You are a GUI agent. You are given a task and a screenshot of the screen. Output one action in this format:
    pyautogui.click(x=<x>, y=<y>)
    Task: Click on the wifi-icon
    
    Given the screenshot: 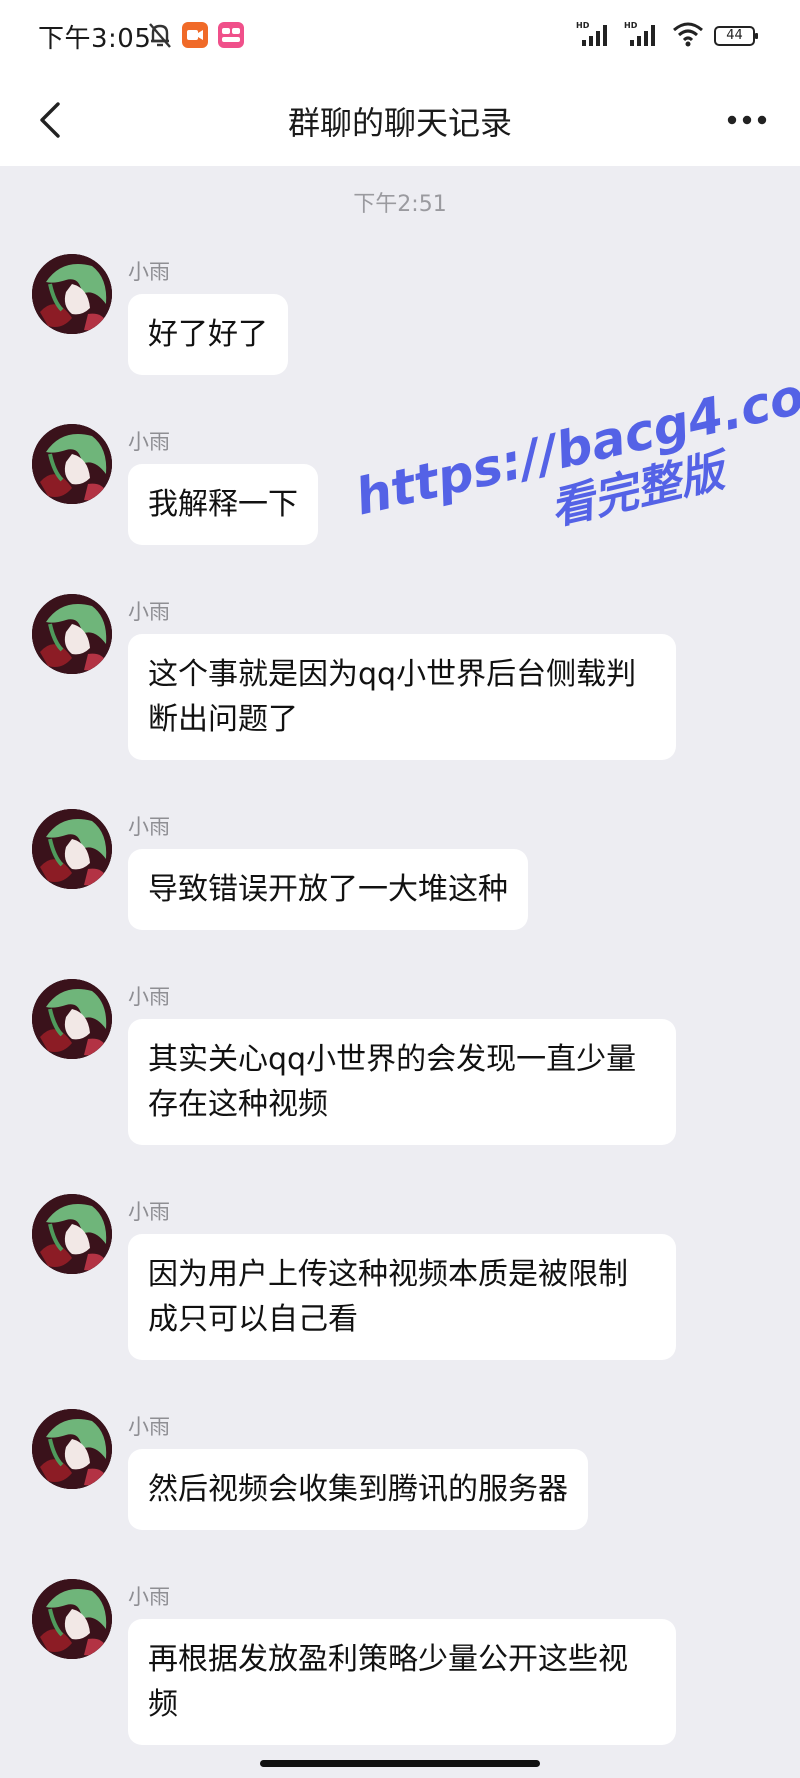 What is the action you would take?
    pyautogui.click(x=688, y=36)
    